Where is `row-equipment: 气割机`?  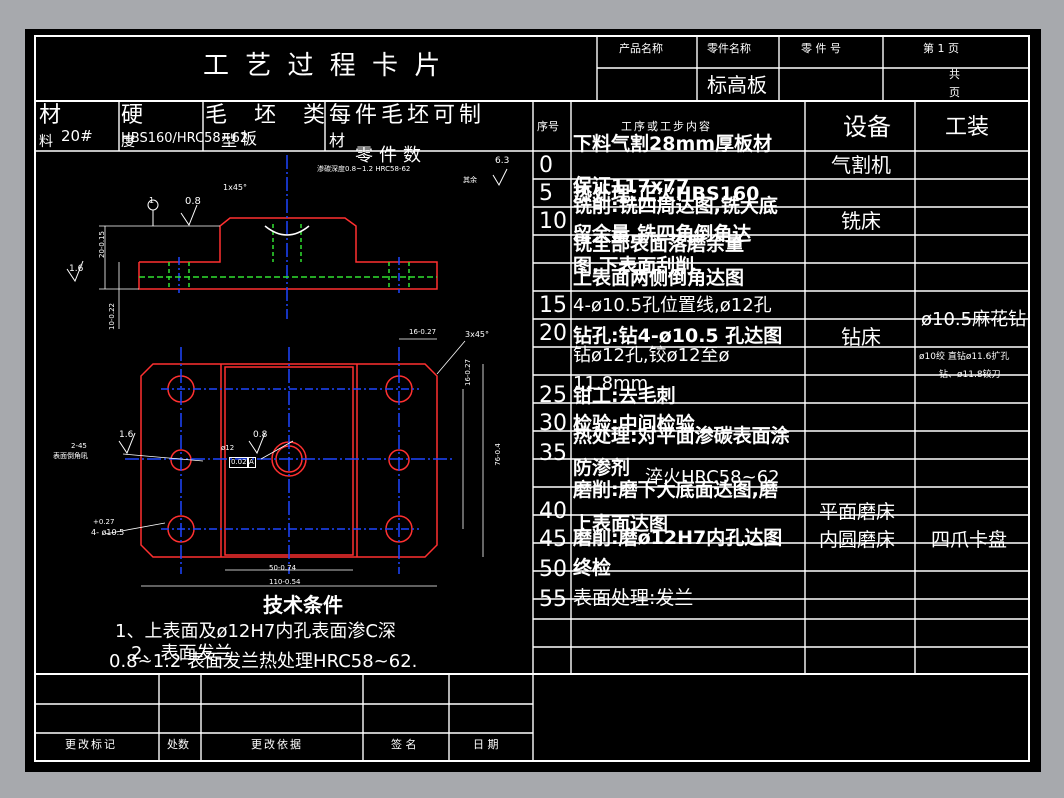
row-equipment: 气割机 is located at coordinates (861, 165).